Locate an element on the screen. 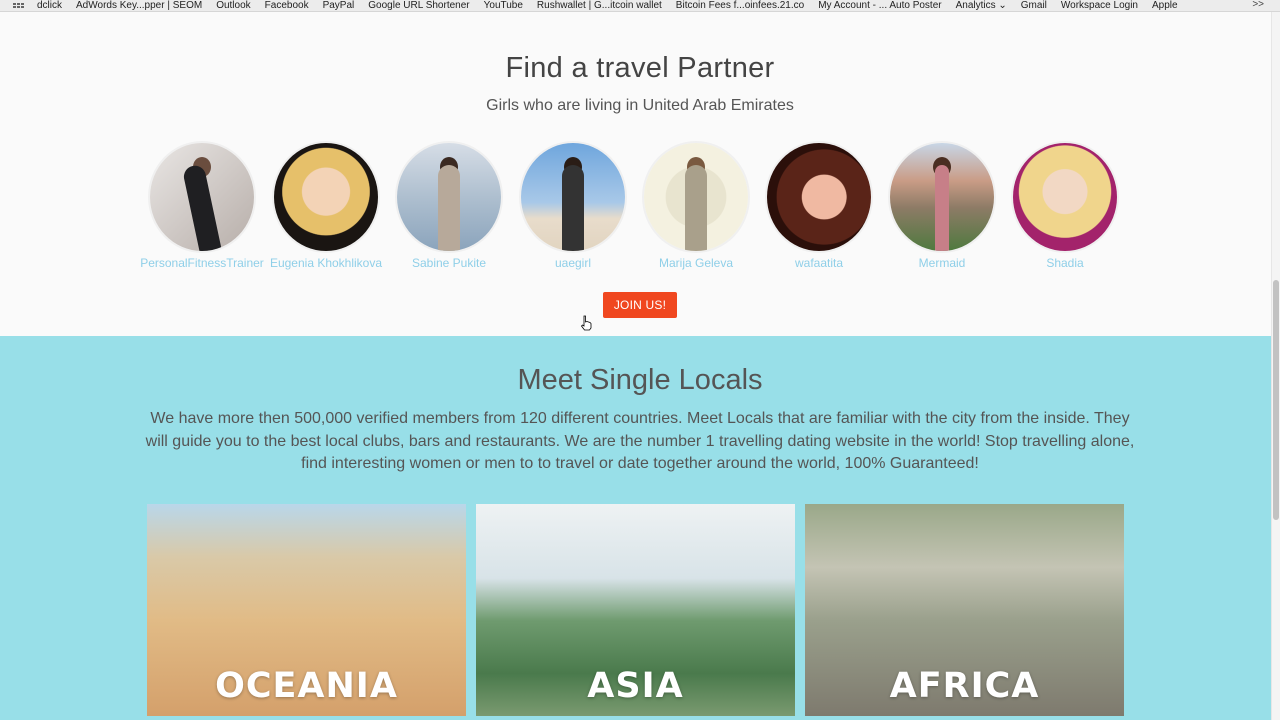 The image size is (1280, 720). profile-card: Mermaid is located at coordinates (942, 206).